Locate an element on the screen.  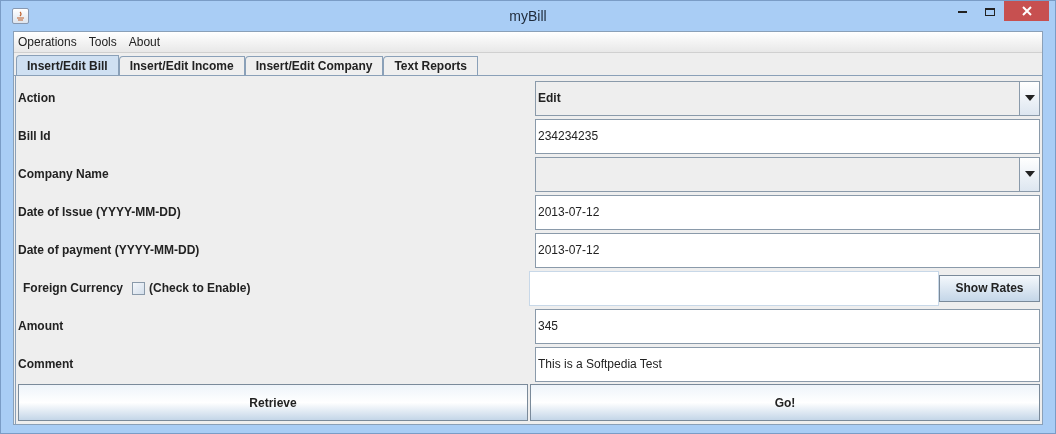
field-label: Amount is located at coordinates (41, 326).